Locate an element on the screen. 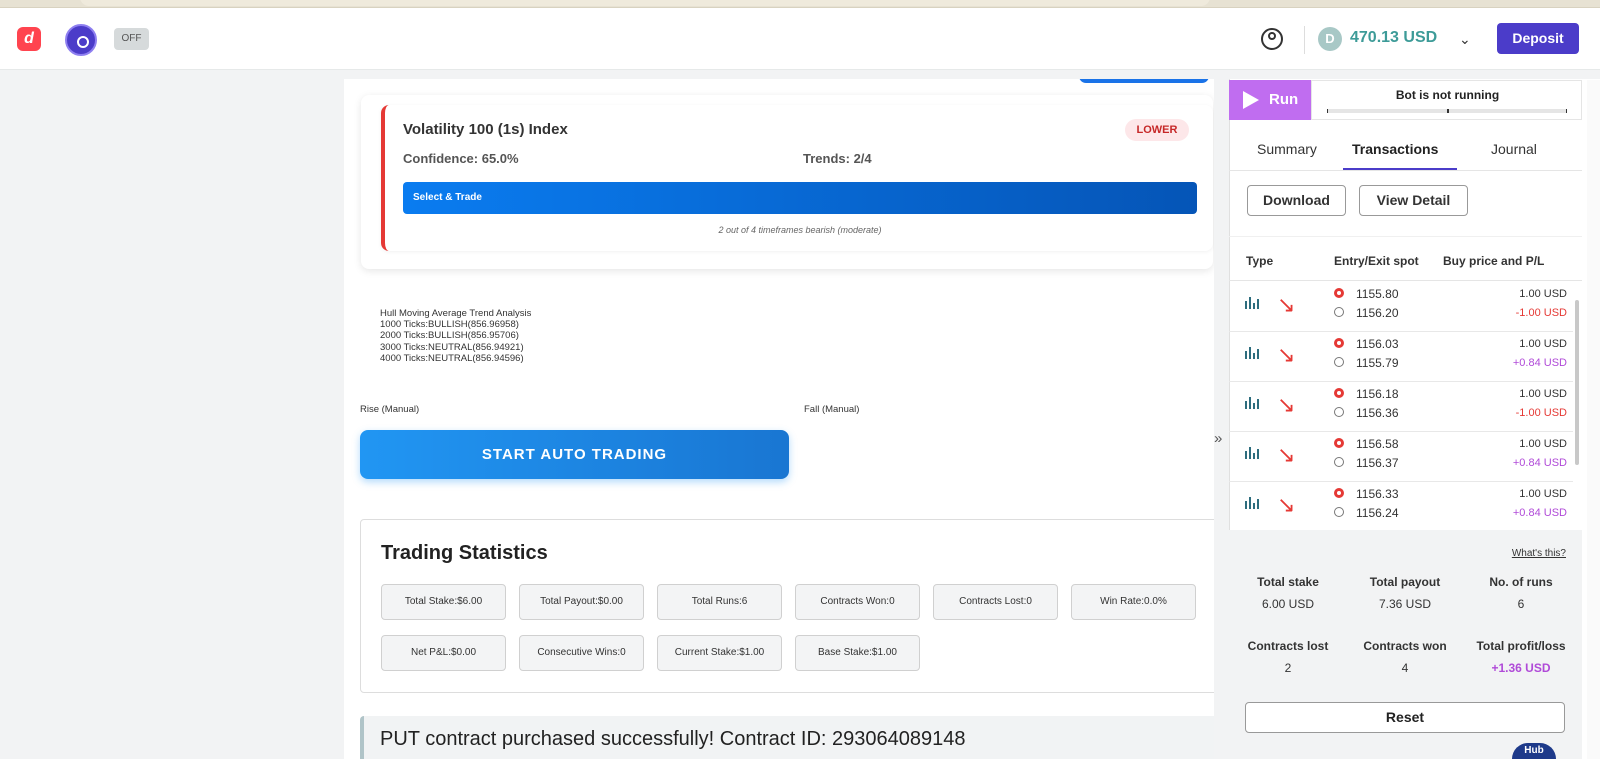  contracts-won-label: Contracts won is located at coordinates (1405, 646).